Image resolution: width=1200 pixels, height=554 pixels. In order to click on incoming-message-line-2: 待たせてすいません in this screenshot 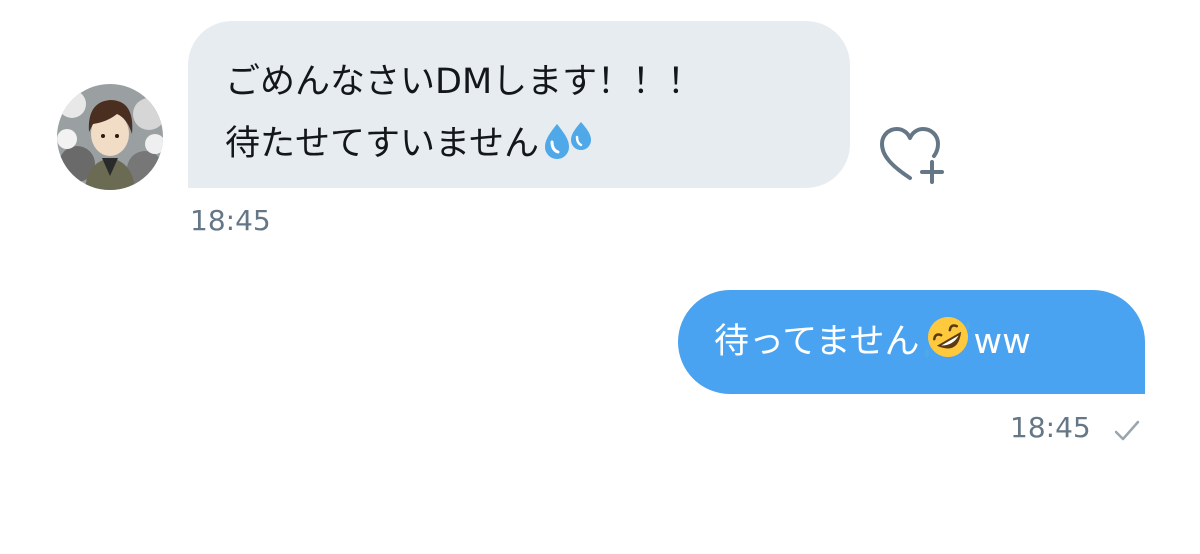, I will do `click(527, 144)`.